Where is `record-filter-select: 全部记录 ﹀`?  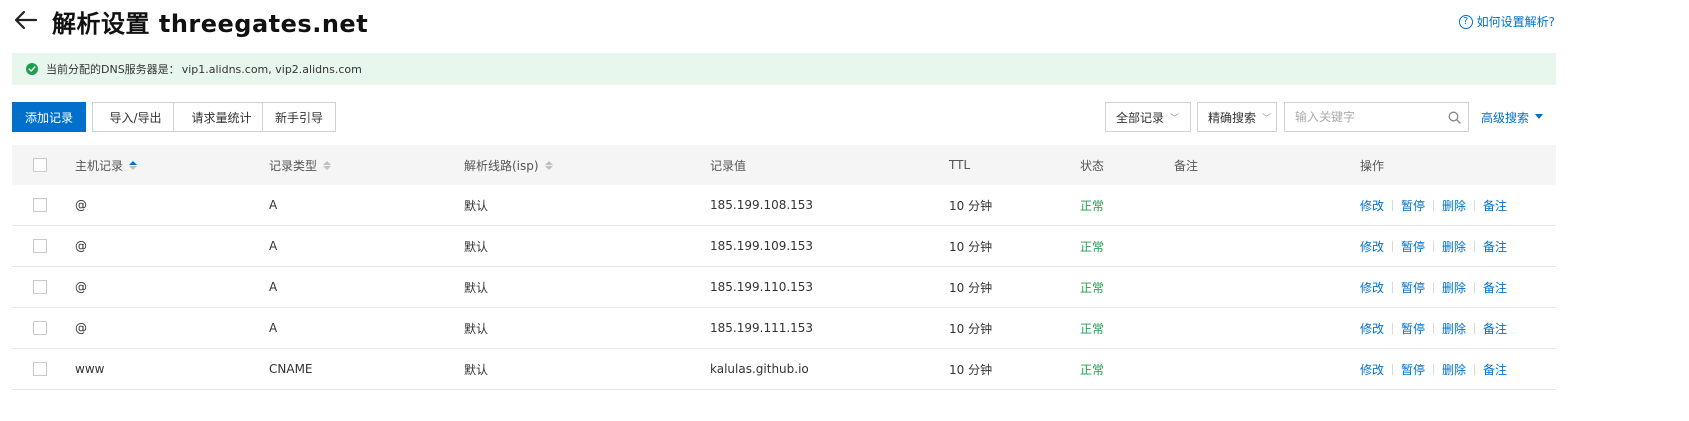
record-filter-select: 全部记录 ﹀ is located at coordinates (1148, 117).